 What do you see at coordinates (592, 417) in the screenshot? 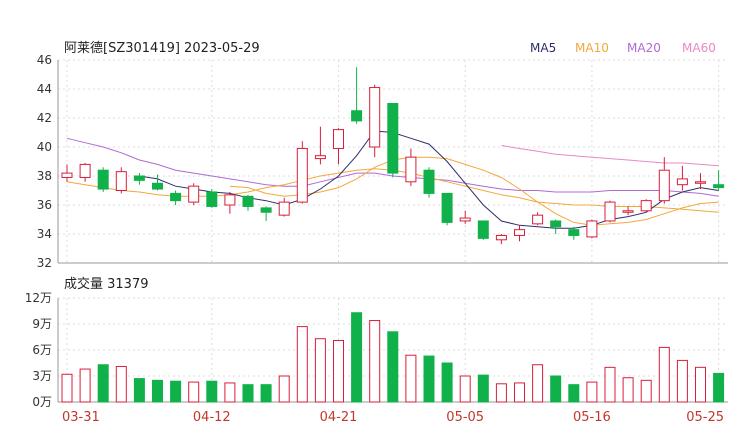
I see `date-tick-label: 05-16` at bounding box center [592, 417].